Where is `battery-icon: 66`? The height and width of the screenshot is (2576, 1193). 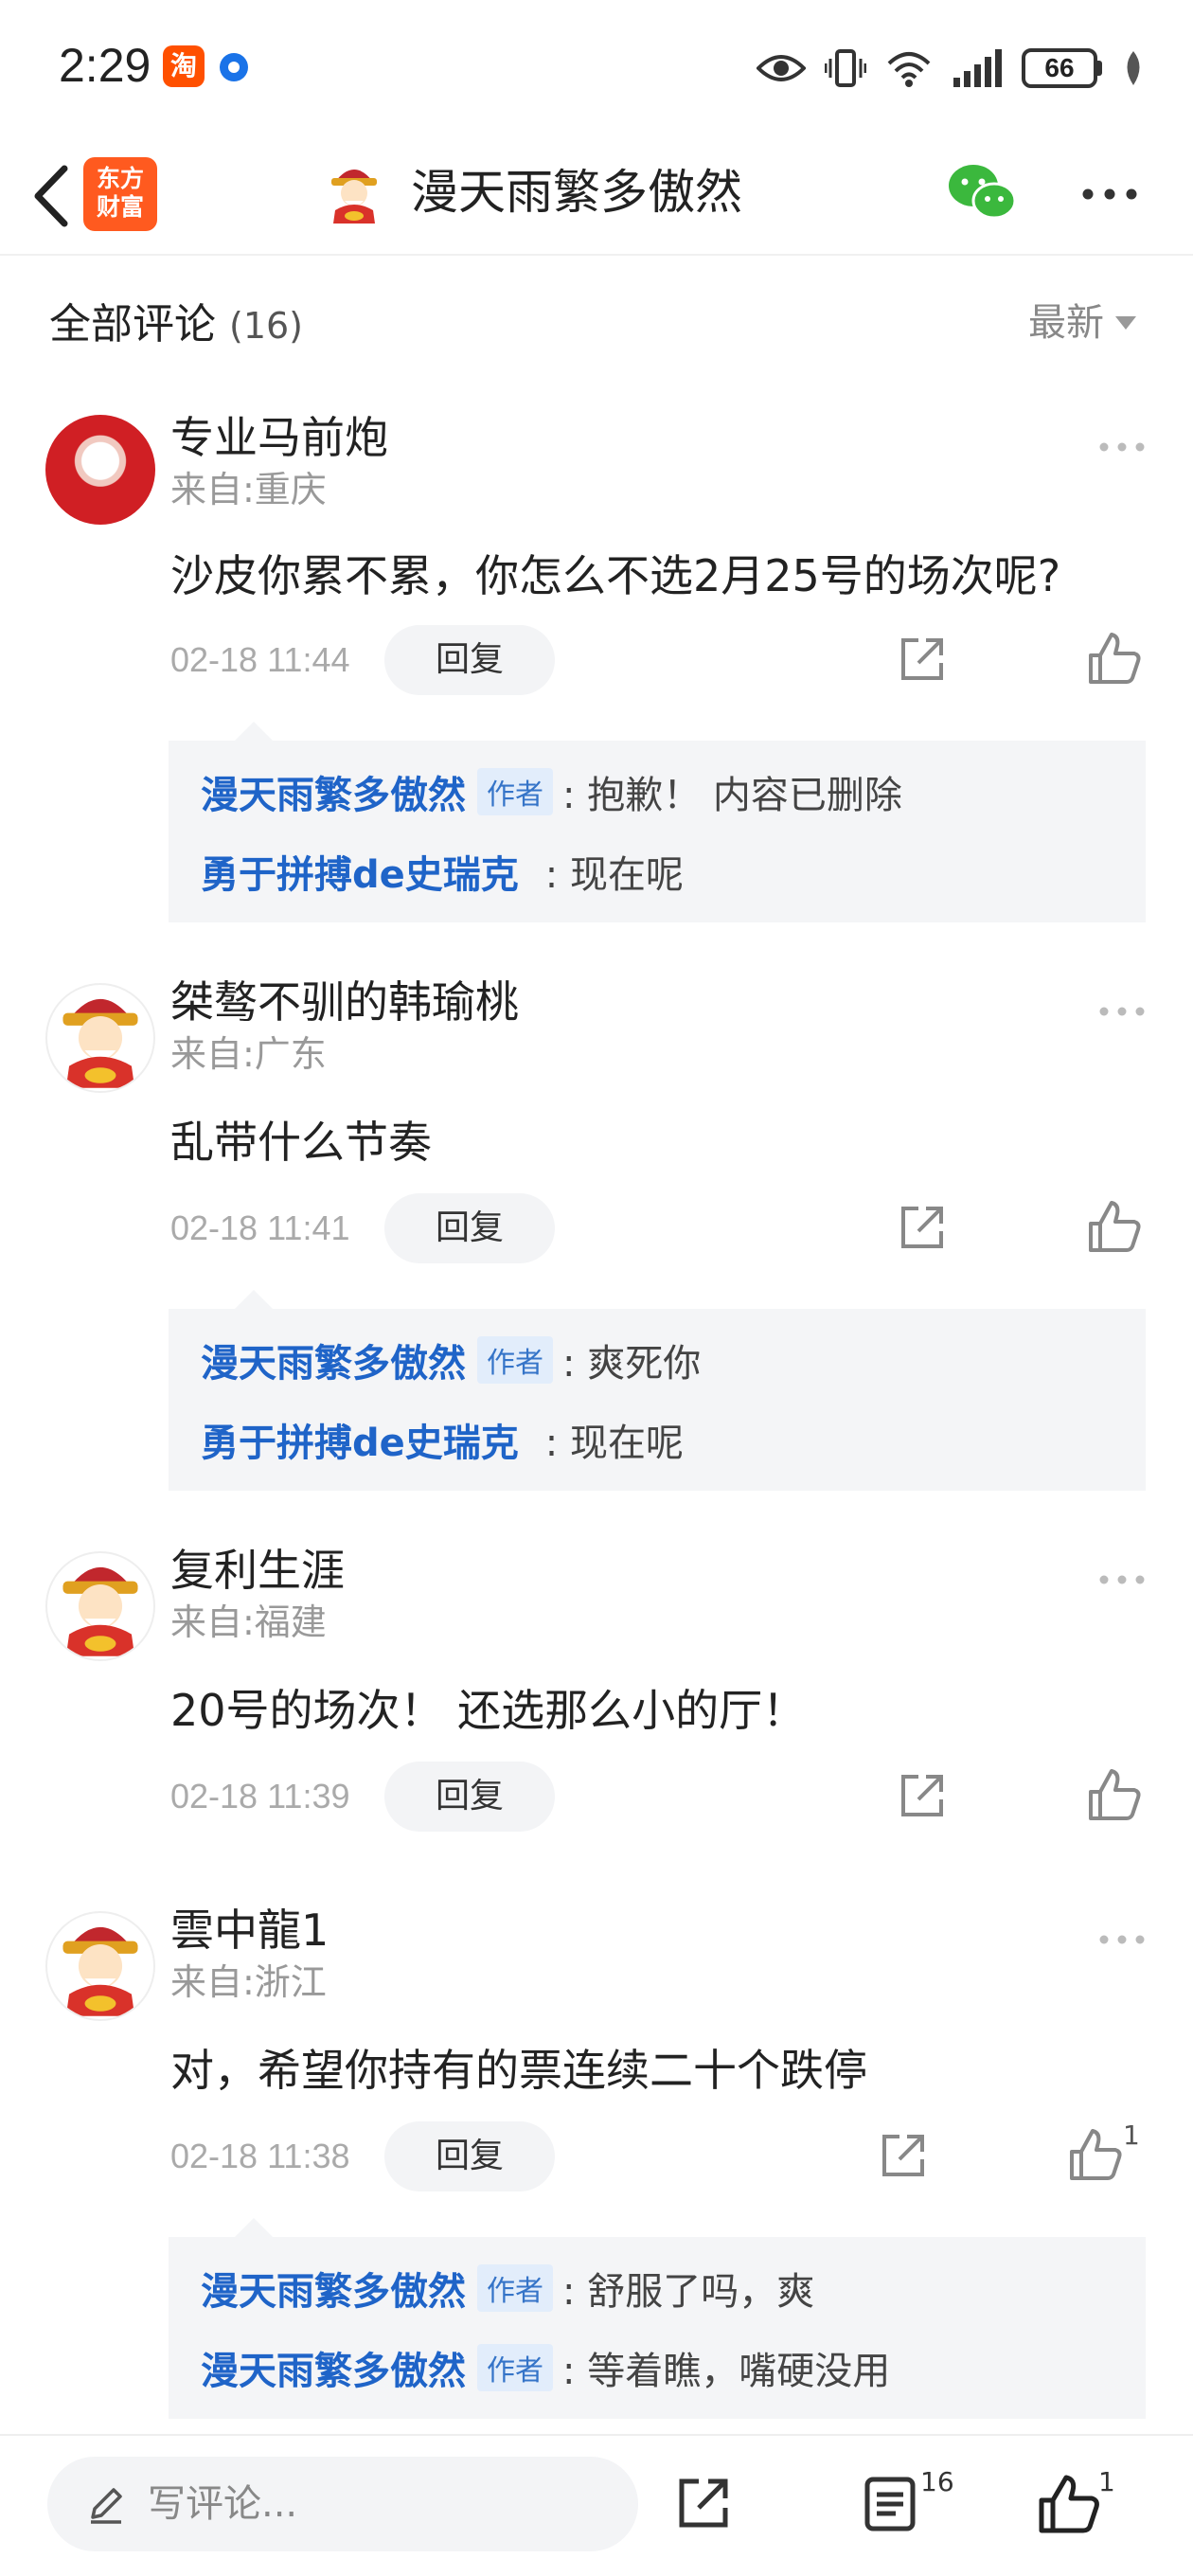 battery-icon: 66 is located at coordinates (1062, 68).